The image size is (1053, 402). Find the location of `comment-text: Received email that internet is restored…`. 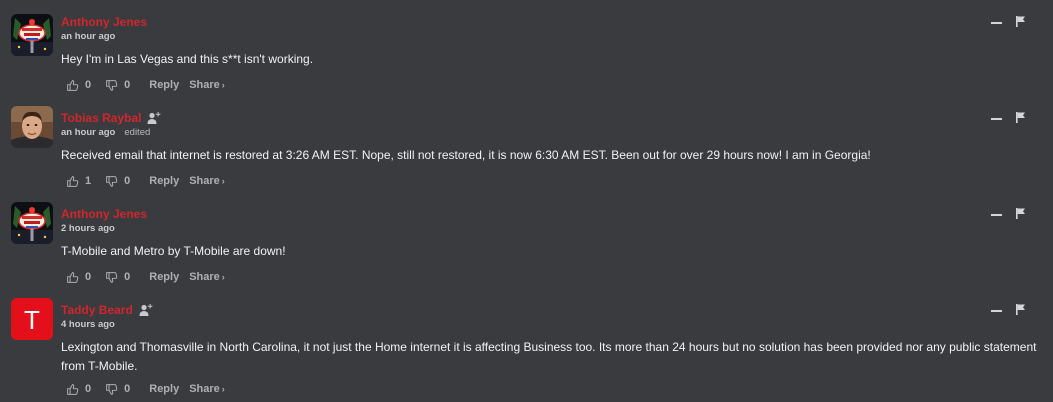

comment-text: Received email that internet is restored… is located at coordinates (466, 155).